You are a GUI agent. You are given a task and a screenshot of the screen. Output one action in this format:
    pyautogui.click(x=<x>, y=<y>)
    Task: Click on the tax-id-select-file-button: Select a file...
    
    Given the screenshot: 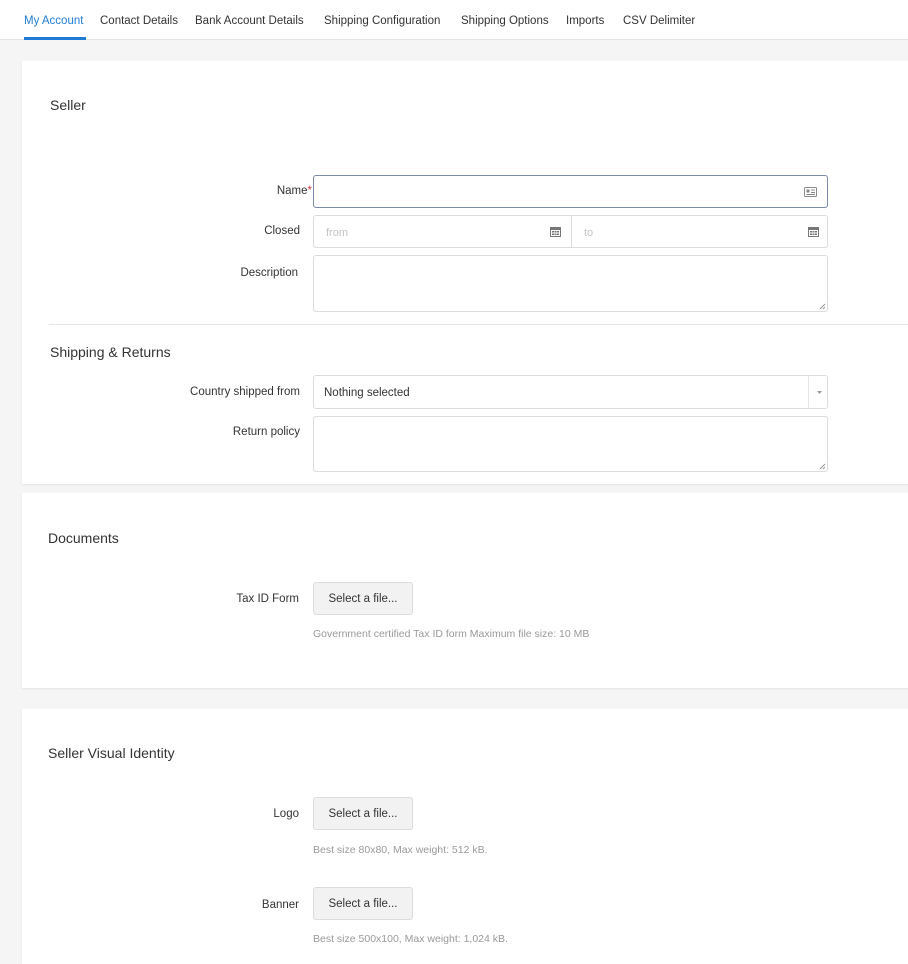 What is the action you would take?
    pyautogui.click(x=363, y=598)
    